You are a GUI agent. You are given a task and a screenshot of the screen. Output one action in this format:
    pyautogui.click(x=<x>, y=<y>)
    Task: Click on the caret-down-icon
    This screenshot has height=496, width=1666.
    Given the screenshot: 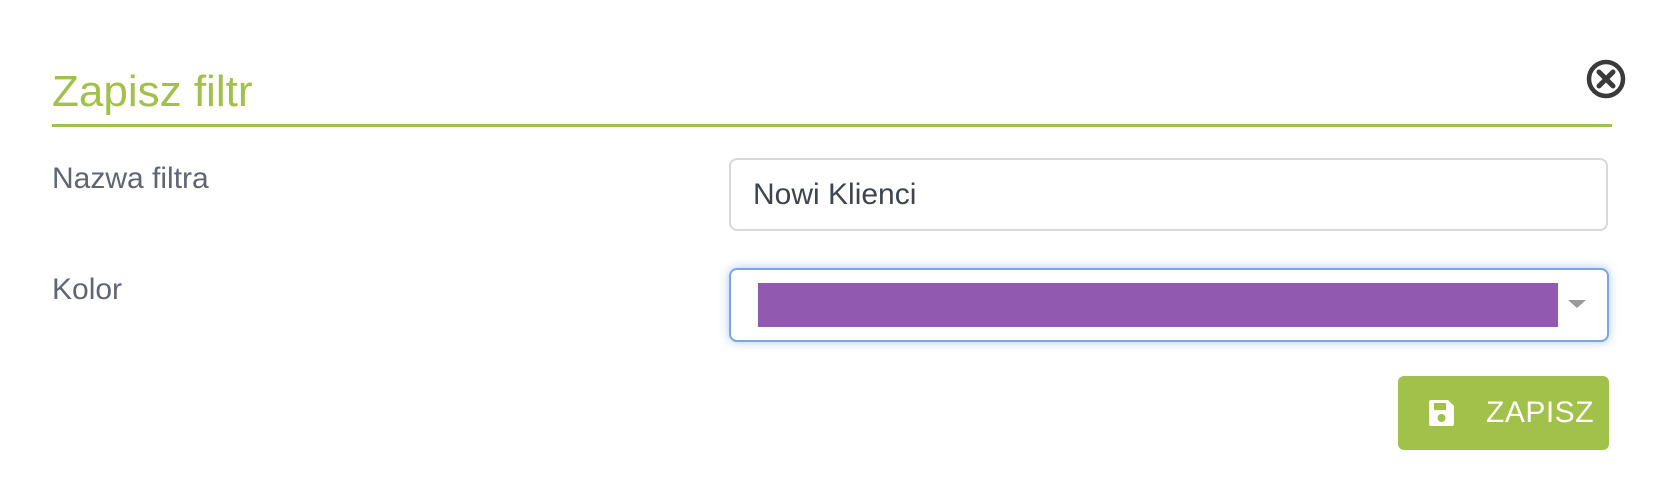 What is the action you would take?
    pyautogui.click(x=1577, y=304)
    